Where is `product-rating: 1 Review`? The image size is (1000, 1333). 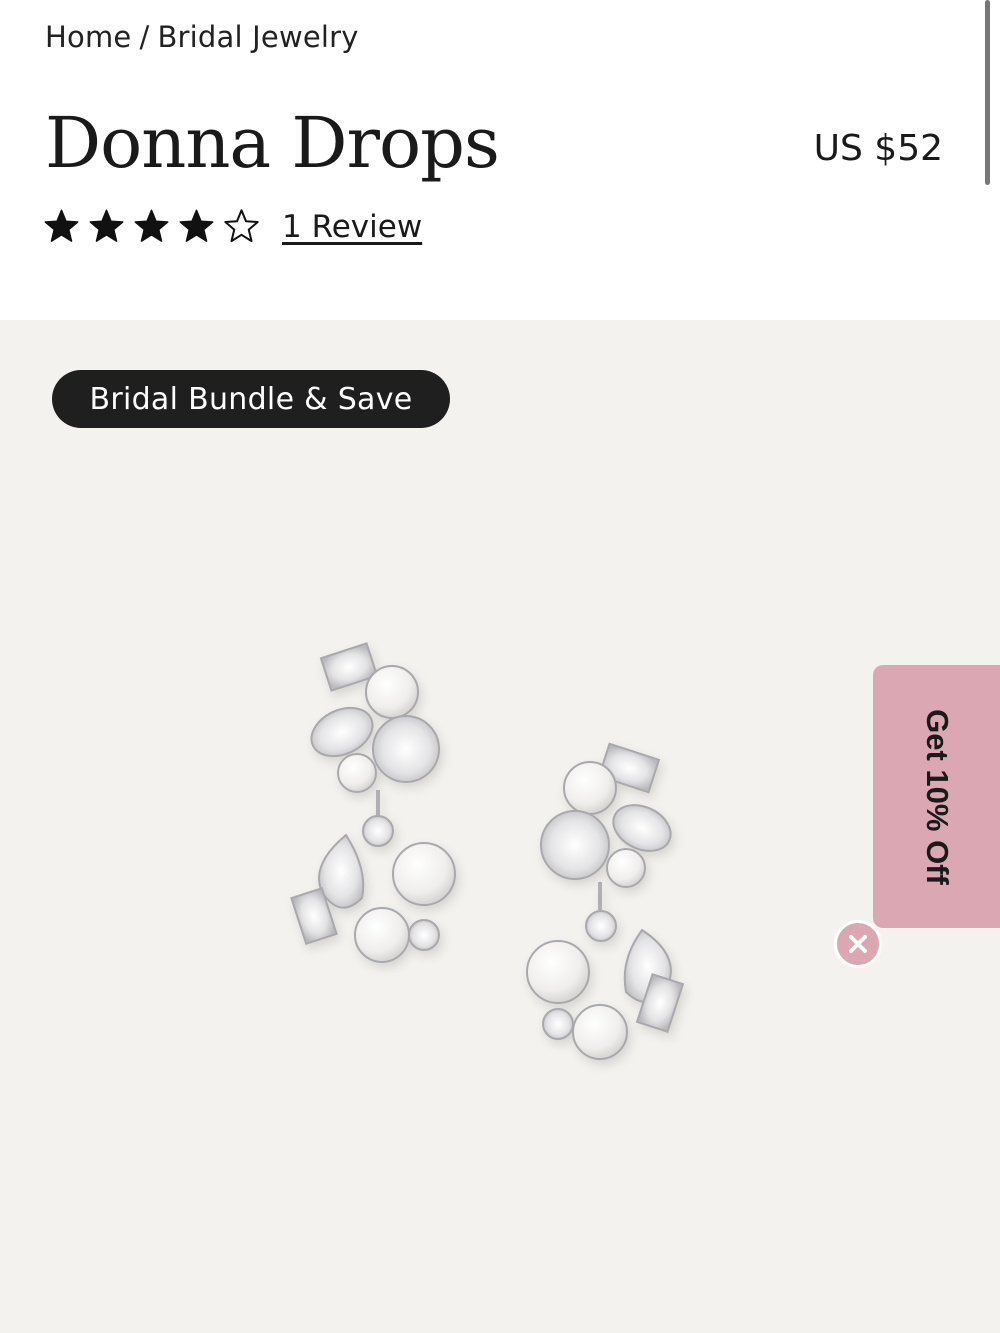 product-rating: 1 Review is located at coordinates (232, 226).